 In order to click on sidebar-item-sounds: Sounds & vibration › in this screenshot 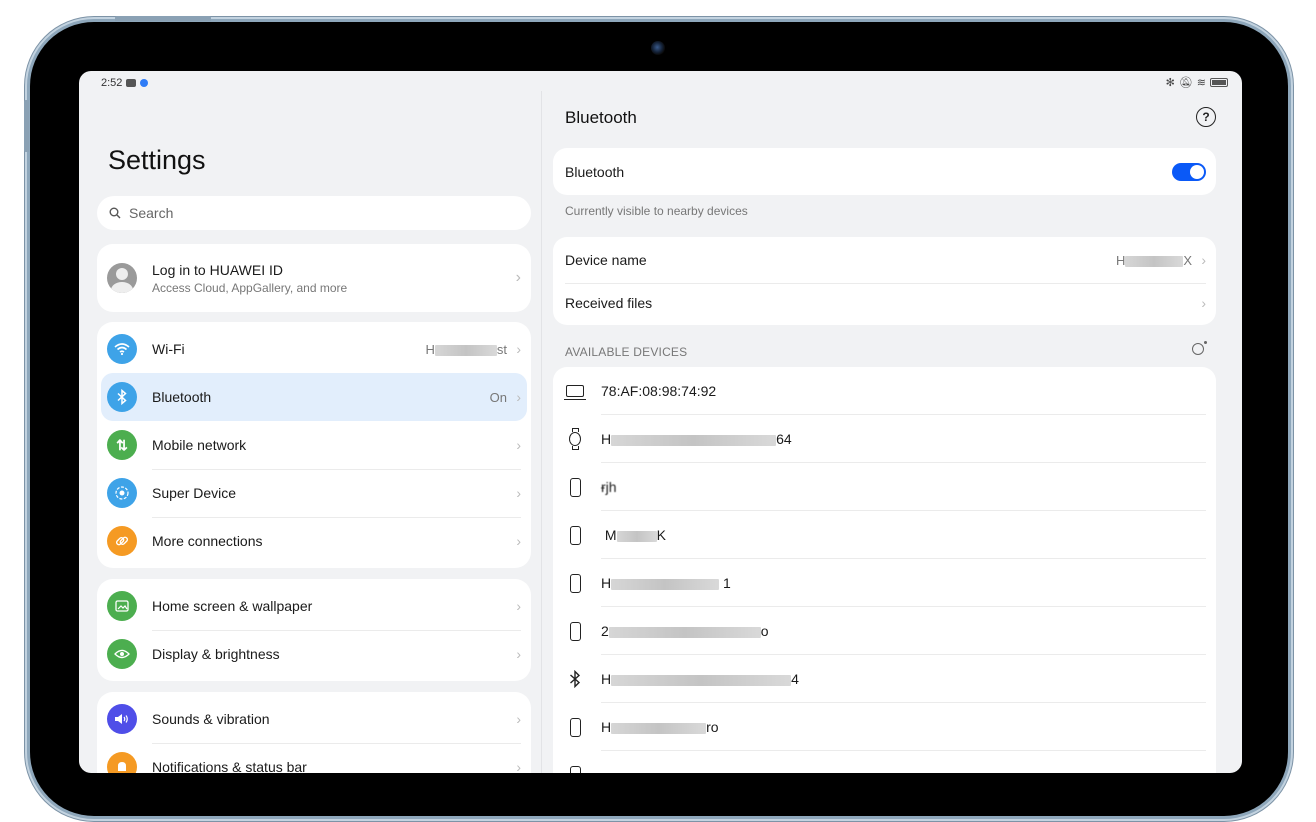, I will do `click(314, 719)`.